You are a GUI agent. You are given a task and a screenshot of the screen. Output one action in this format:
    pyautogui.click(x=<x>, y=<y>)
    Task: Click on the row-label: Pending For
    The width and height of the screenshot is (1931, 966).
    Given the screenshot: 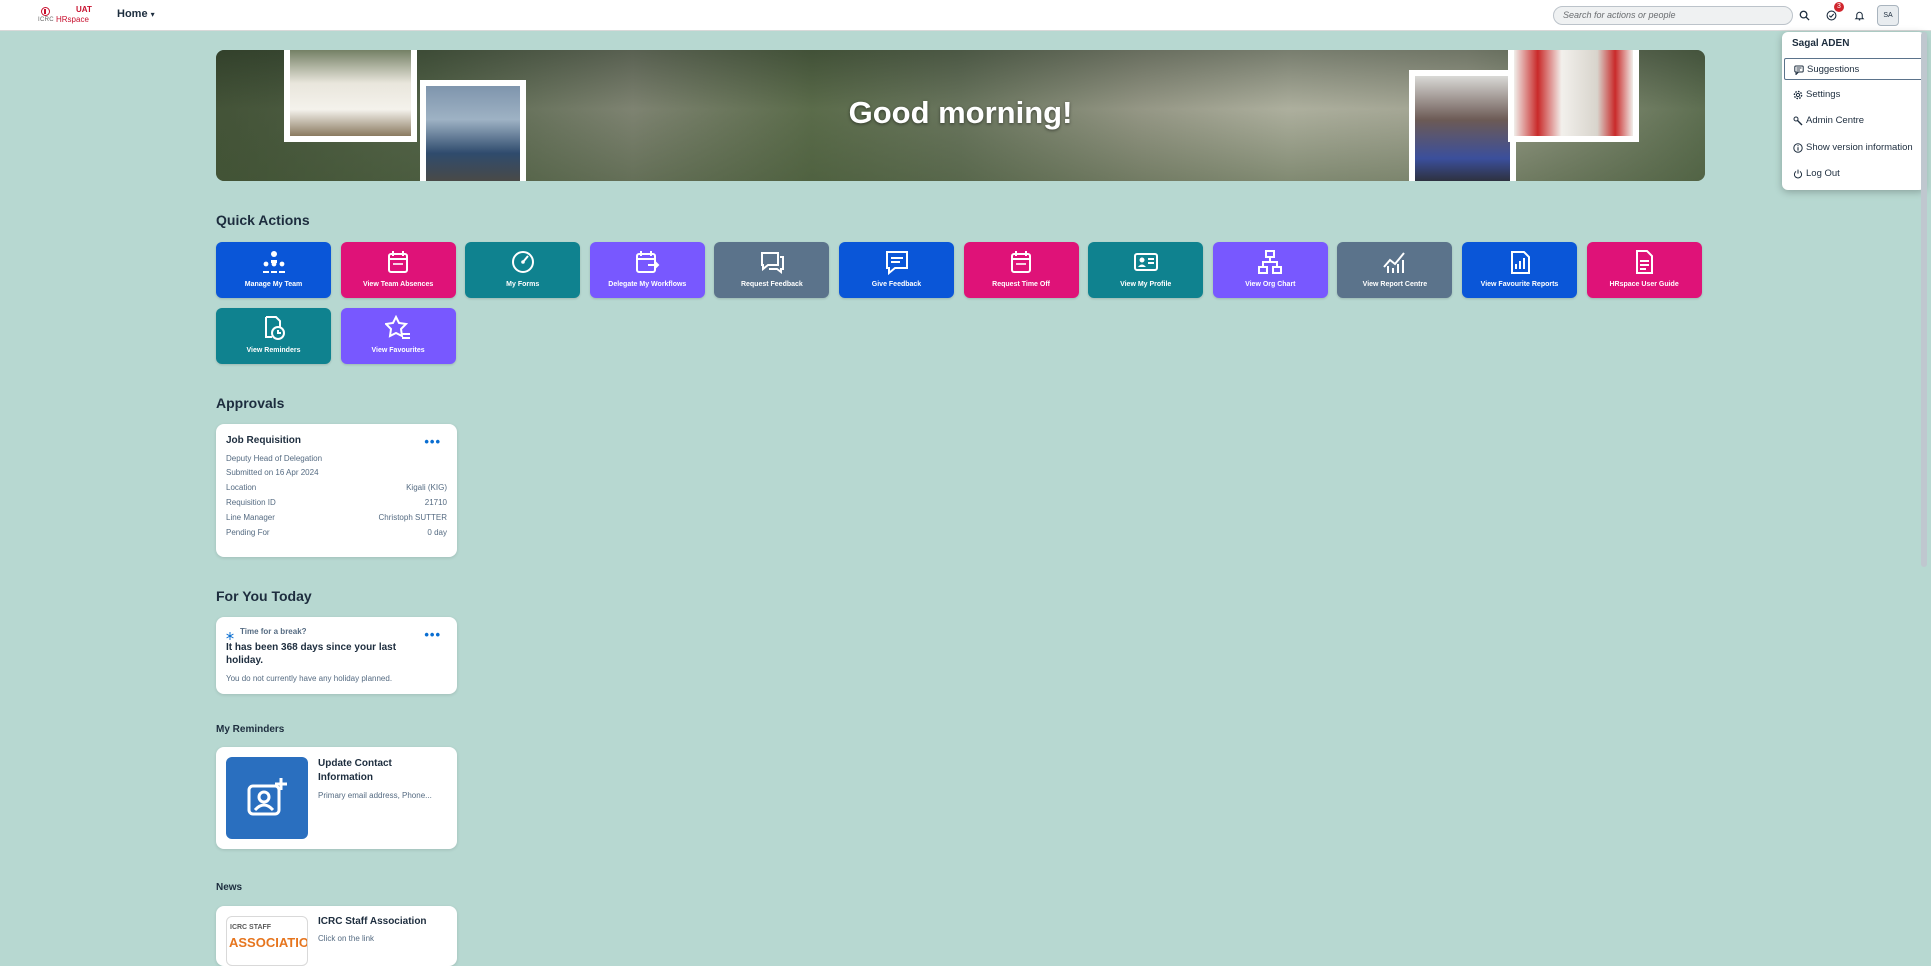 What is the action you would take?
    pyautogui.click(x=248, y=532)
    